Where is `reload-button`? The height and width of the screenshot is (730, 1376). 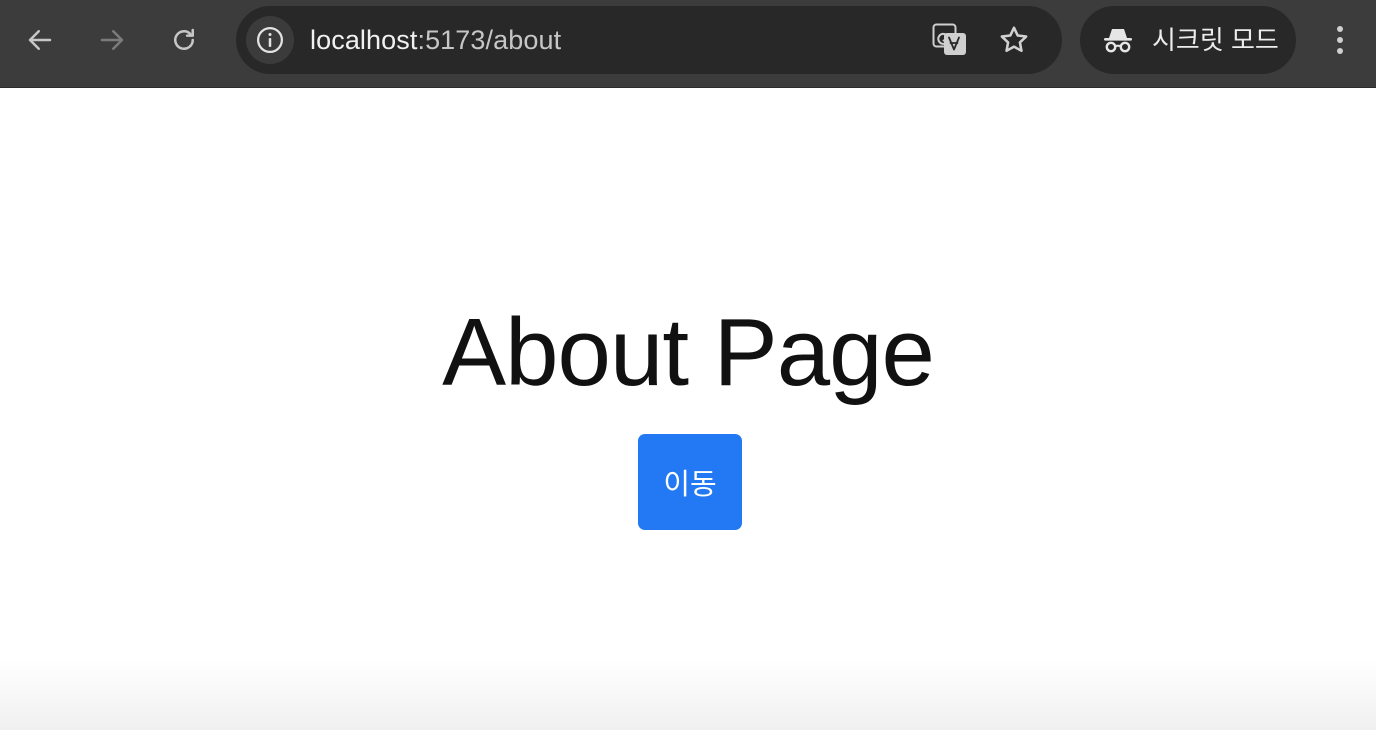
reload-button is located at coordinates (184, 40).